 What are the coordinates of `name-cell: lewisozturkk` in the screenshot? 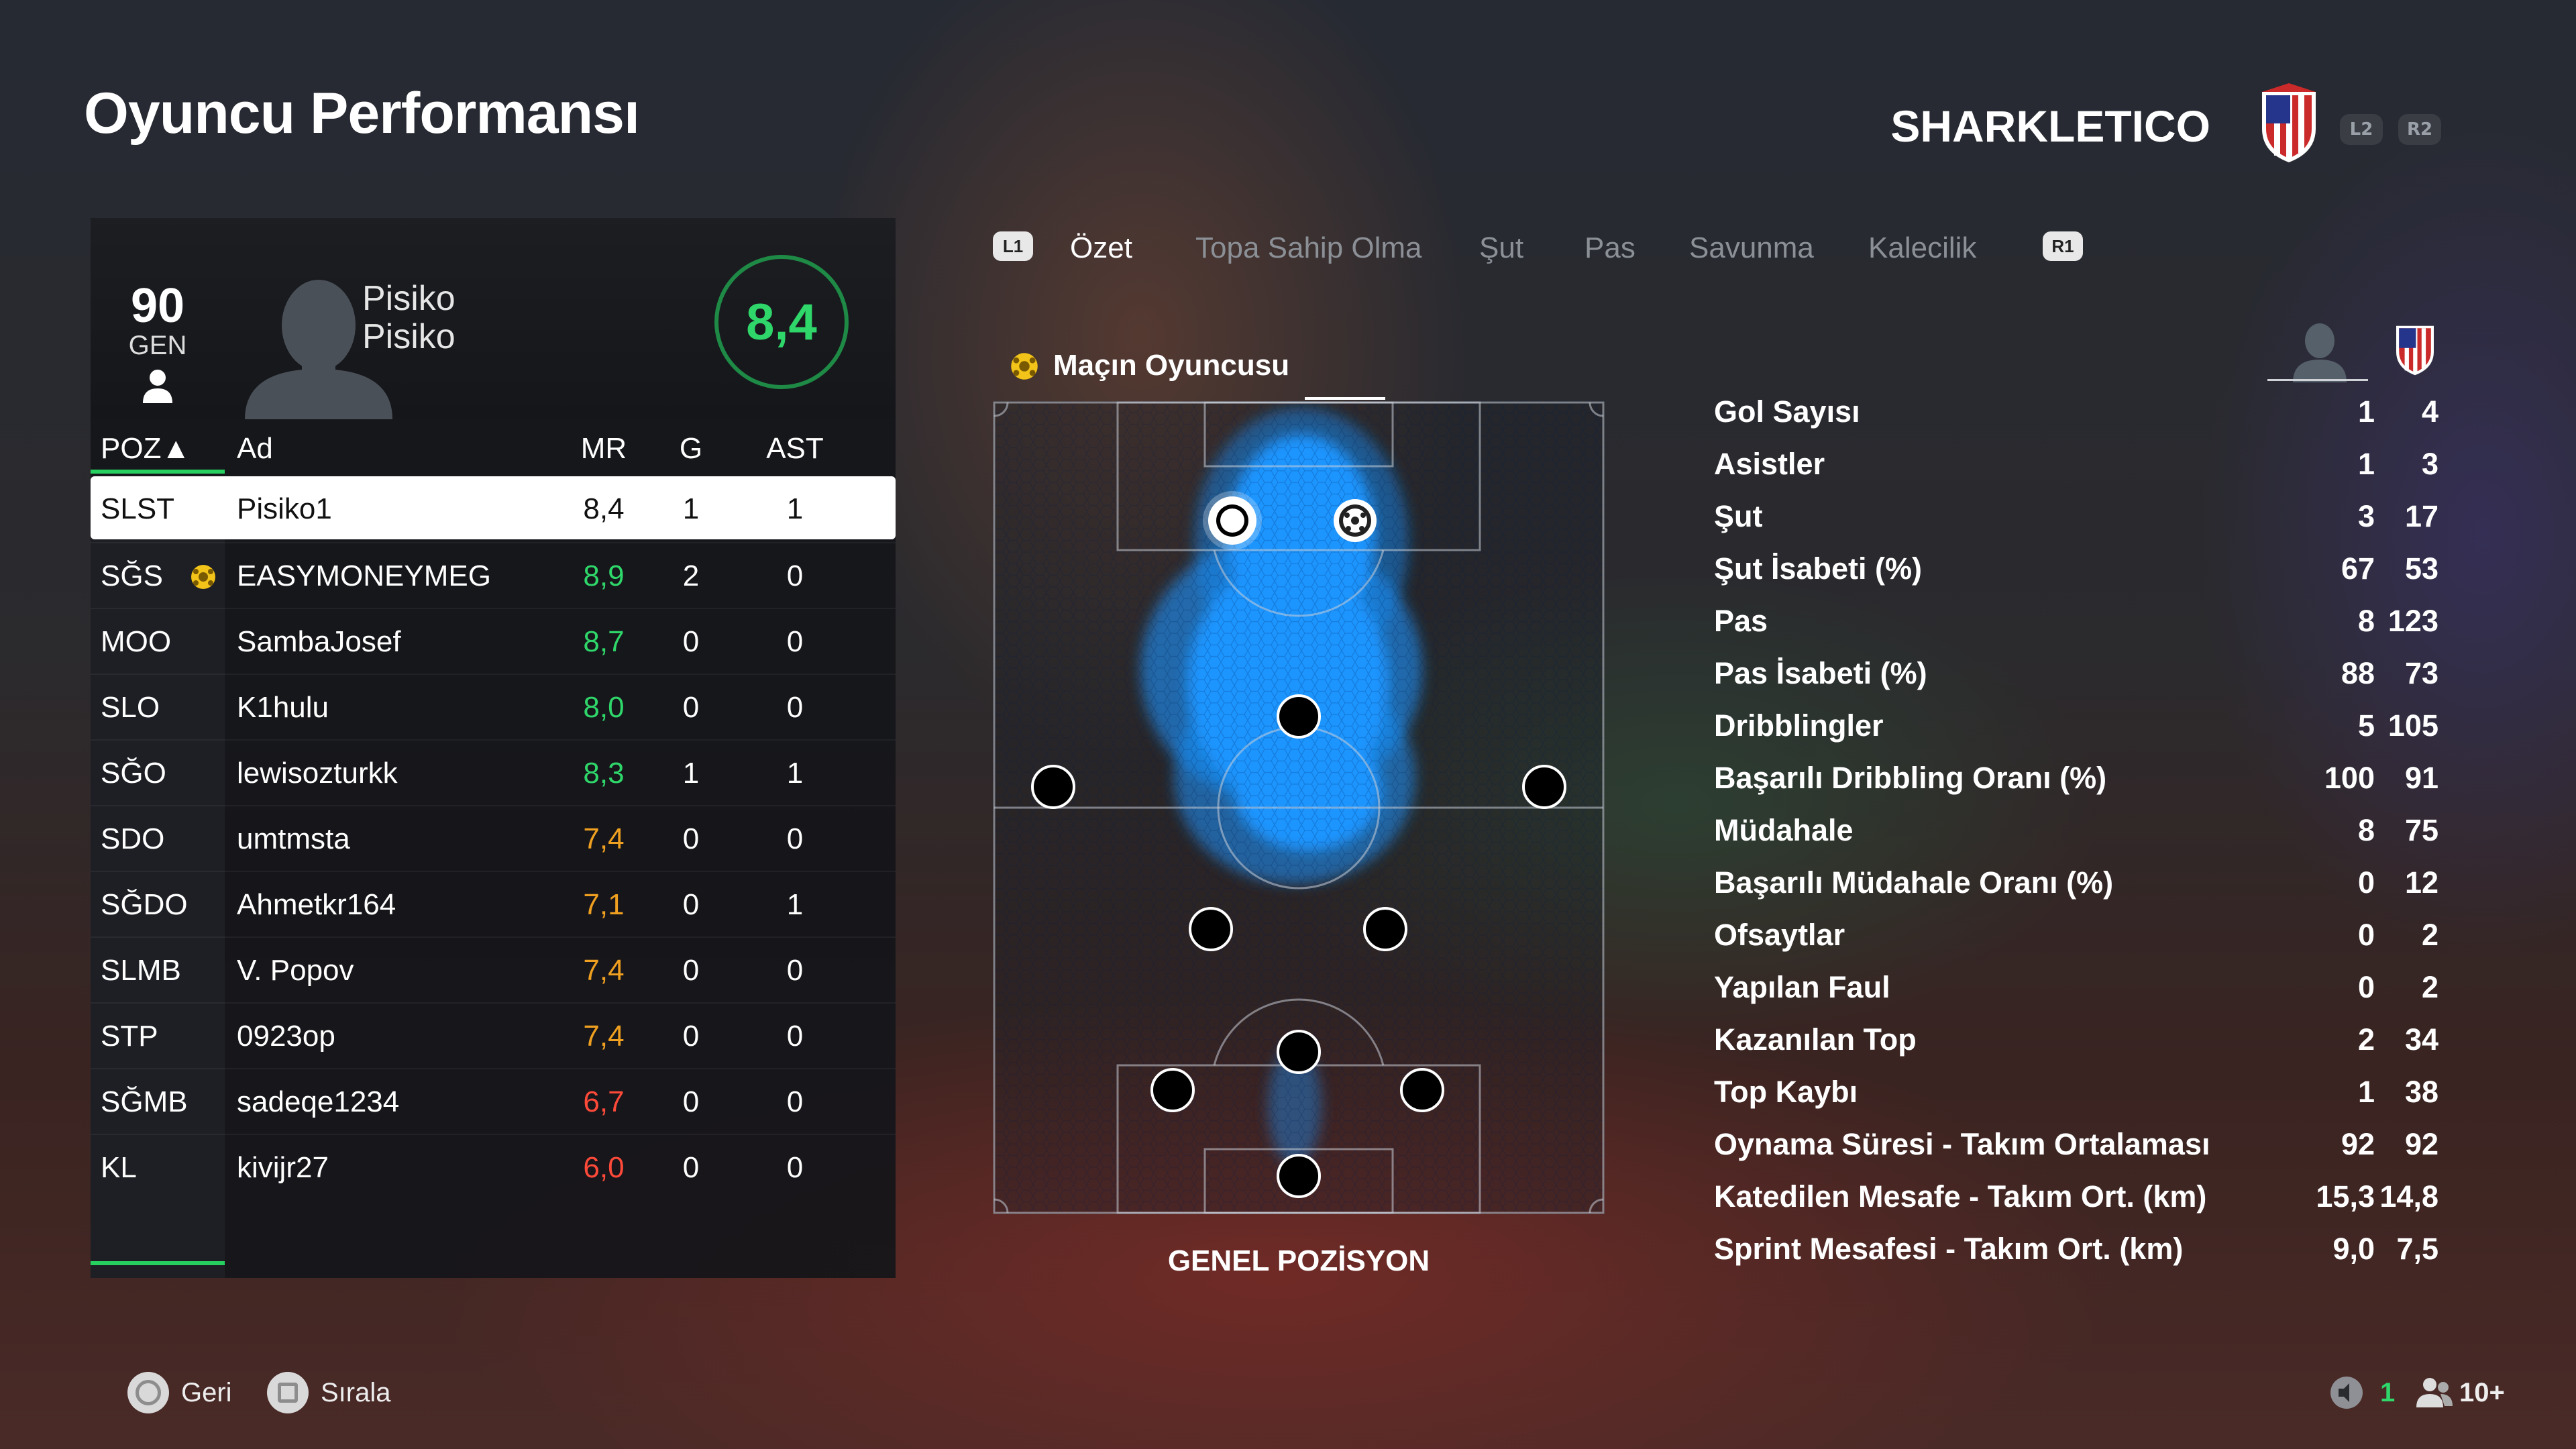 It's located at (317, 773).